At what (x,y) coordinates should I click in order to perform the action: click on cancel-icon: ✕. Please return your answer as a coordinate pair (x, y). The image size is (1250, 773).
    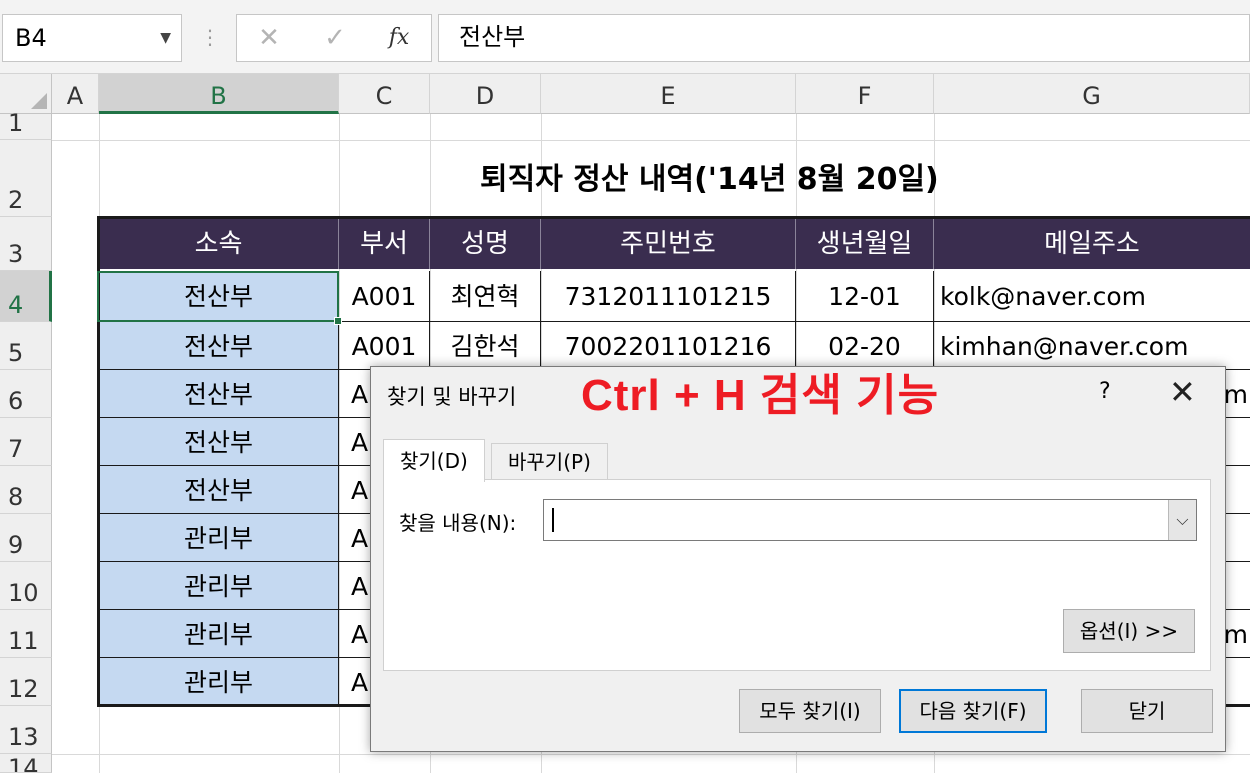
    Looking at the image, I should click on (269, 38).